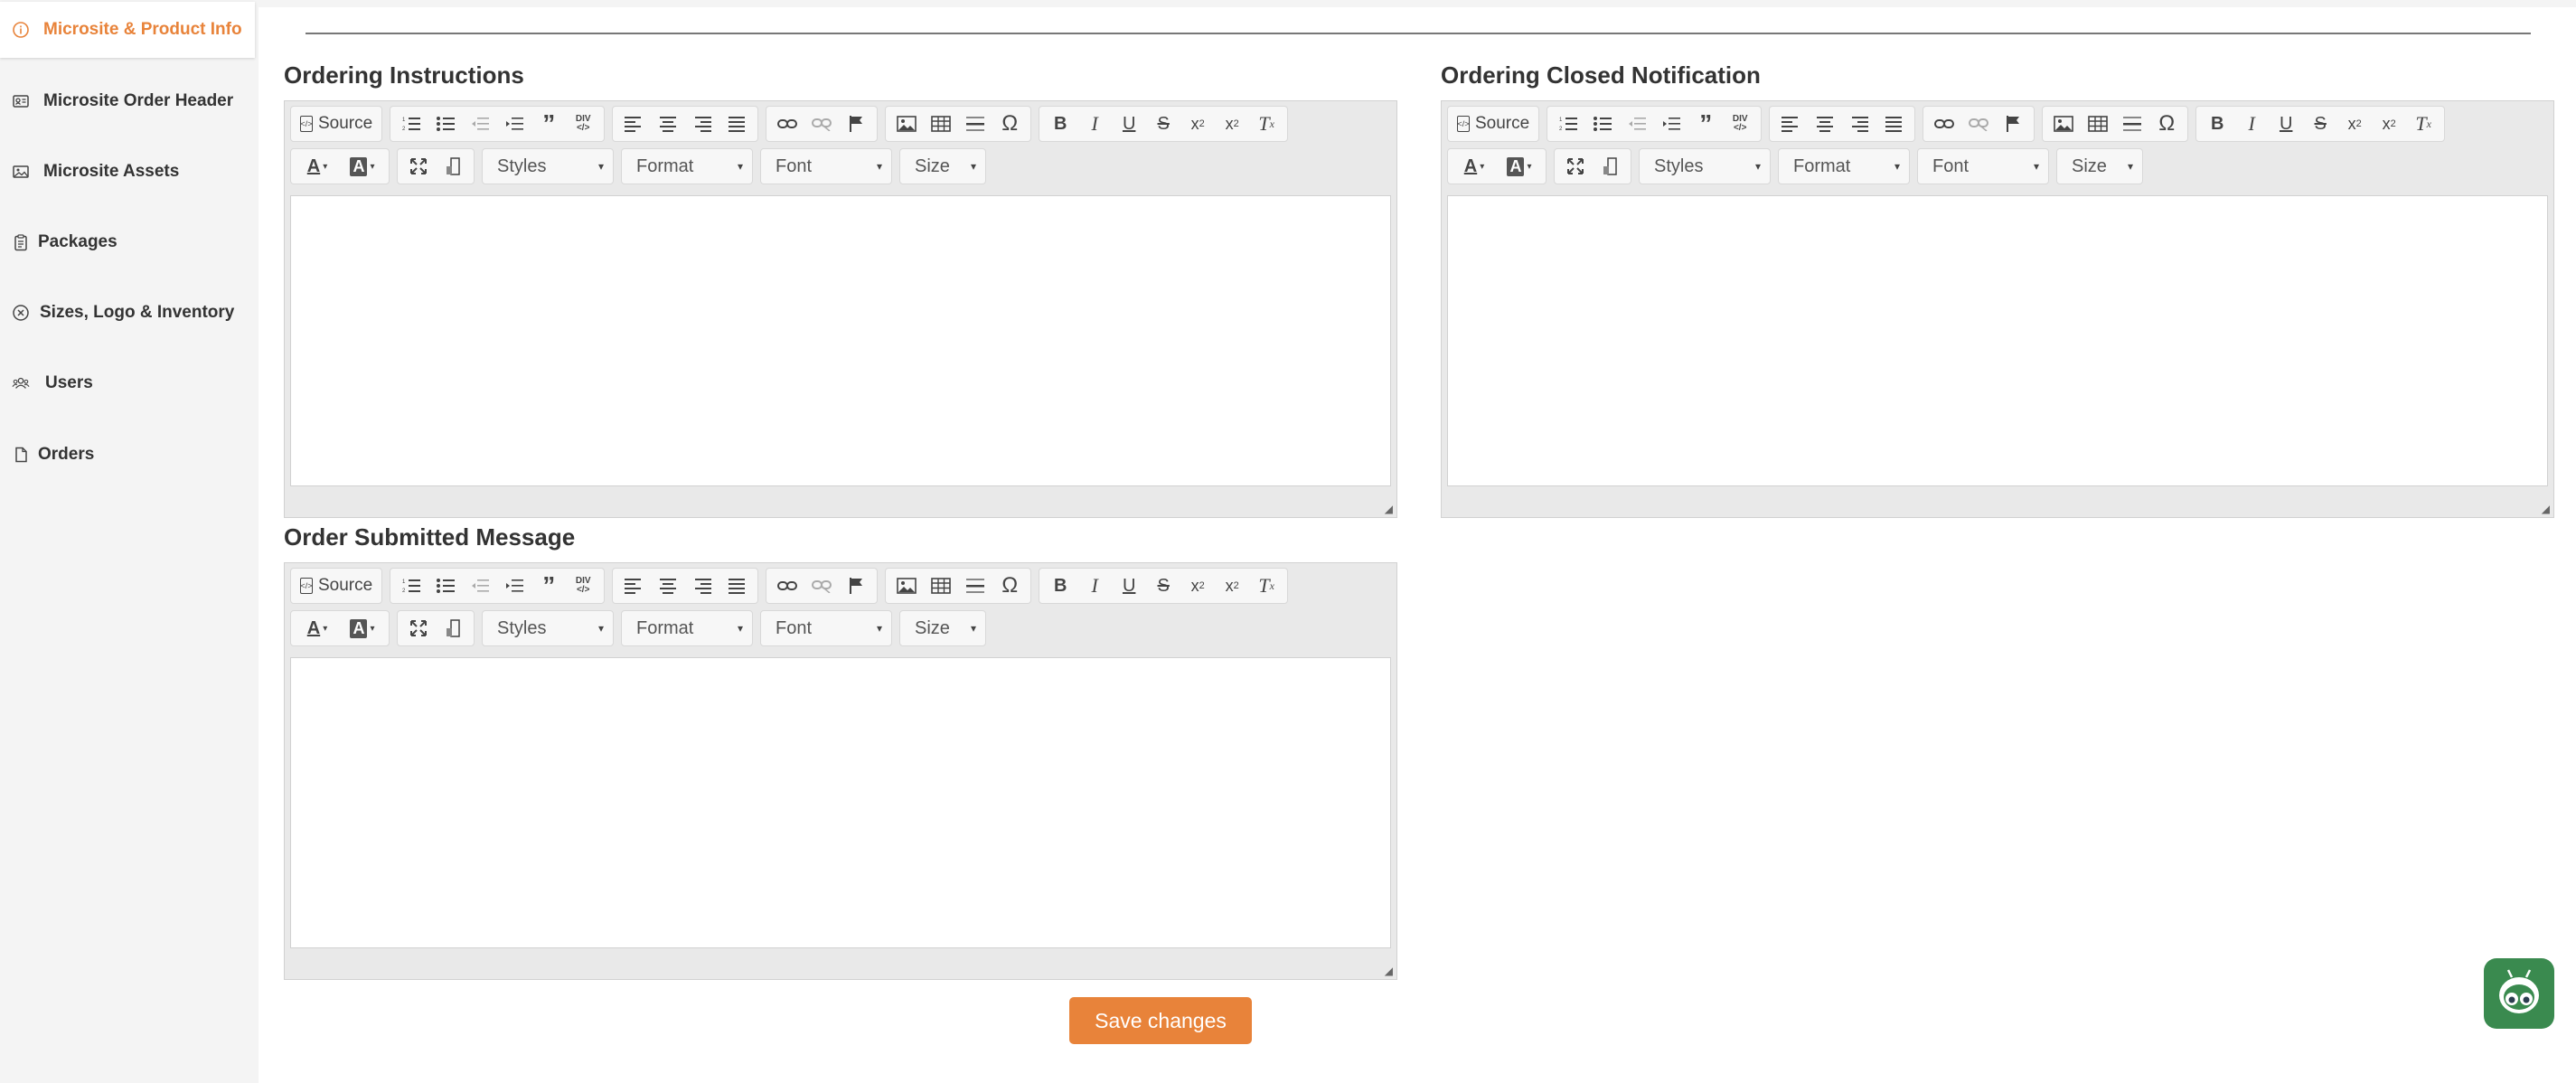 The height and width of the screenshot is (1083, 2576). Describe the element at coordinates (1161, 1021) in the screenshot. I see `save-changes-button: Save changes` at that location.